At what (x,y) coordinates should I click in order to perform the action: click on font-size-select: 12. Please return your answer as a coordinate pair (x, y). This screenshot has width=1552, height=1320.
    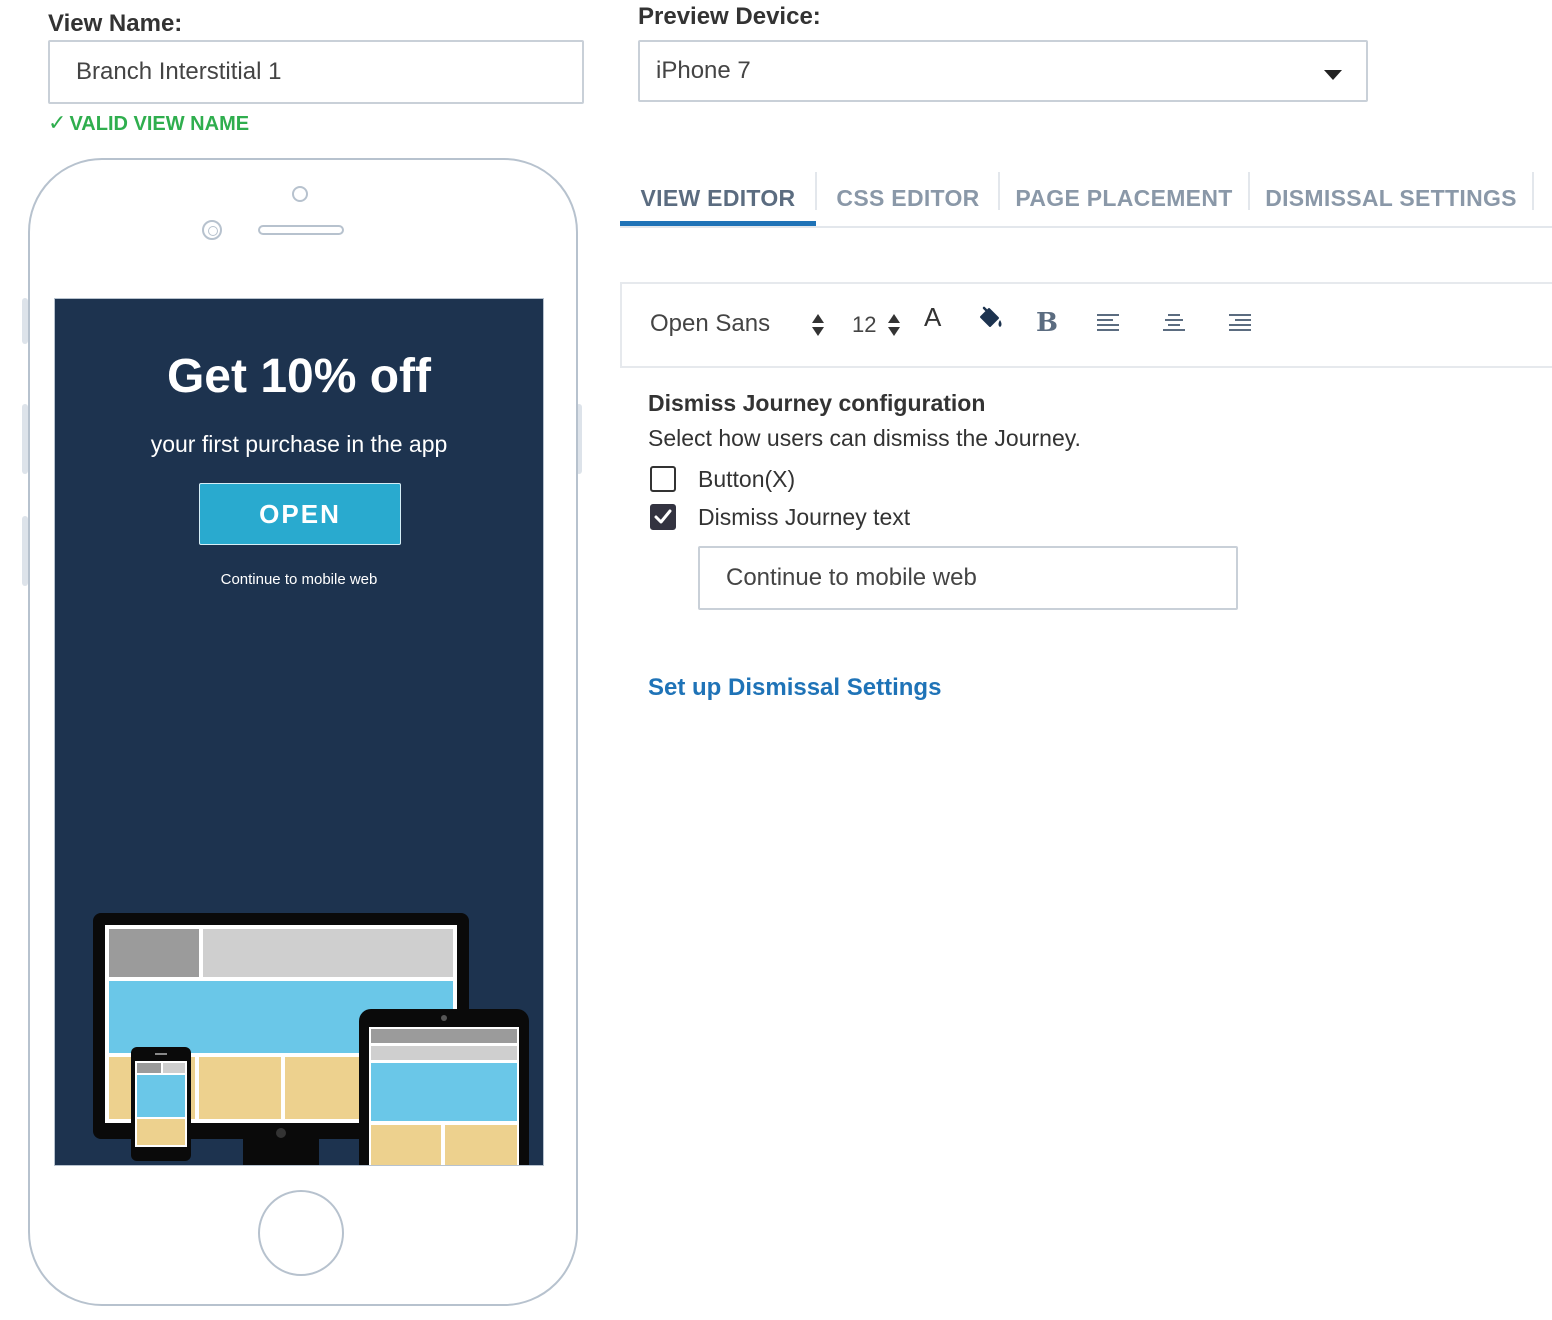
    Looking at the image, I should click on (864, 325).